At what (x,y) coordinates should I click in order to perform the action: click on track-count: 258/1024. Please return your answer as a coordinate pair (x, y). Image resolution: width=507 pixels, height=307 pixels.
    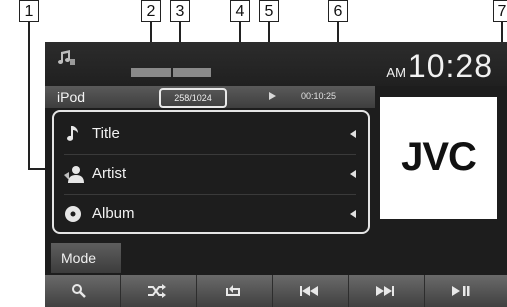
    Looking at the image, I should click on (193, 98).